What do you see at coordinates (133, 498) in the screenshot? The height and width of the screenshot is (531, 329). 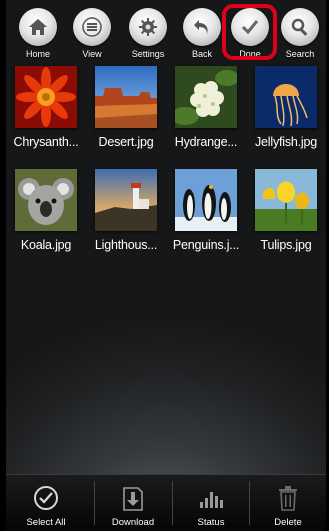 I see `download-icon` at bounding box center [133, 498].